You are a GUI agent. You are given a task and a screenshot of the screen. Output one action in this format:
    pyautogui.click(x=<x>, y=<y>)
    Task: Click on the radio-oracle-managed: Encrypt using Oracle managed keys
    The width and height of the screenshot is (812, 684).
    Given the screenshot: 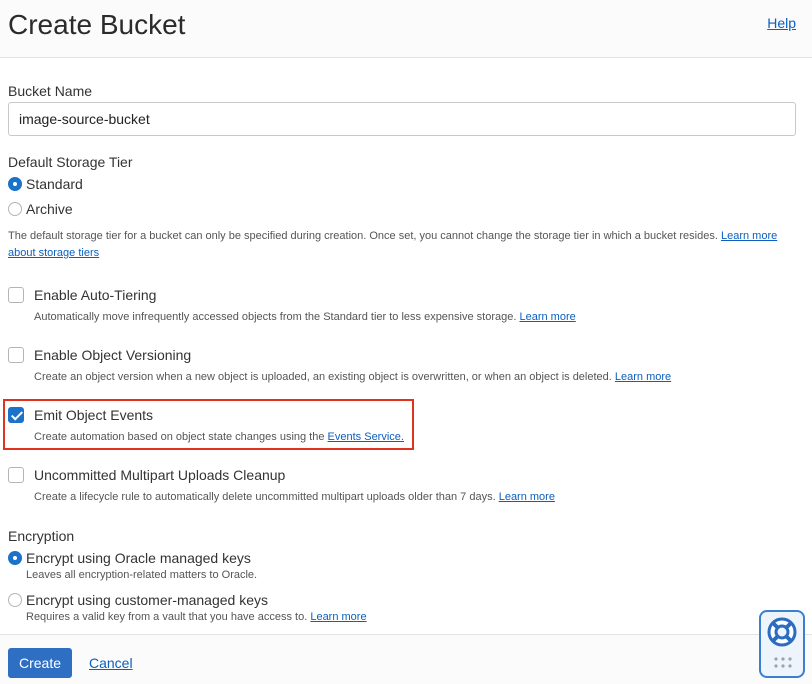 What is the action you would take?
    pyautogui.click(x=129, y=558)
    